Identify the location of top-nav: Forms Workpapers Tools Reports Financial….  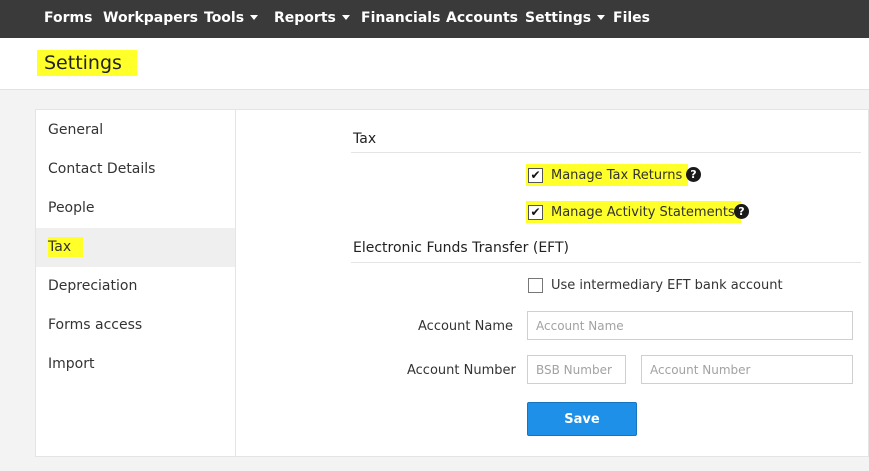
(434, 19).